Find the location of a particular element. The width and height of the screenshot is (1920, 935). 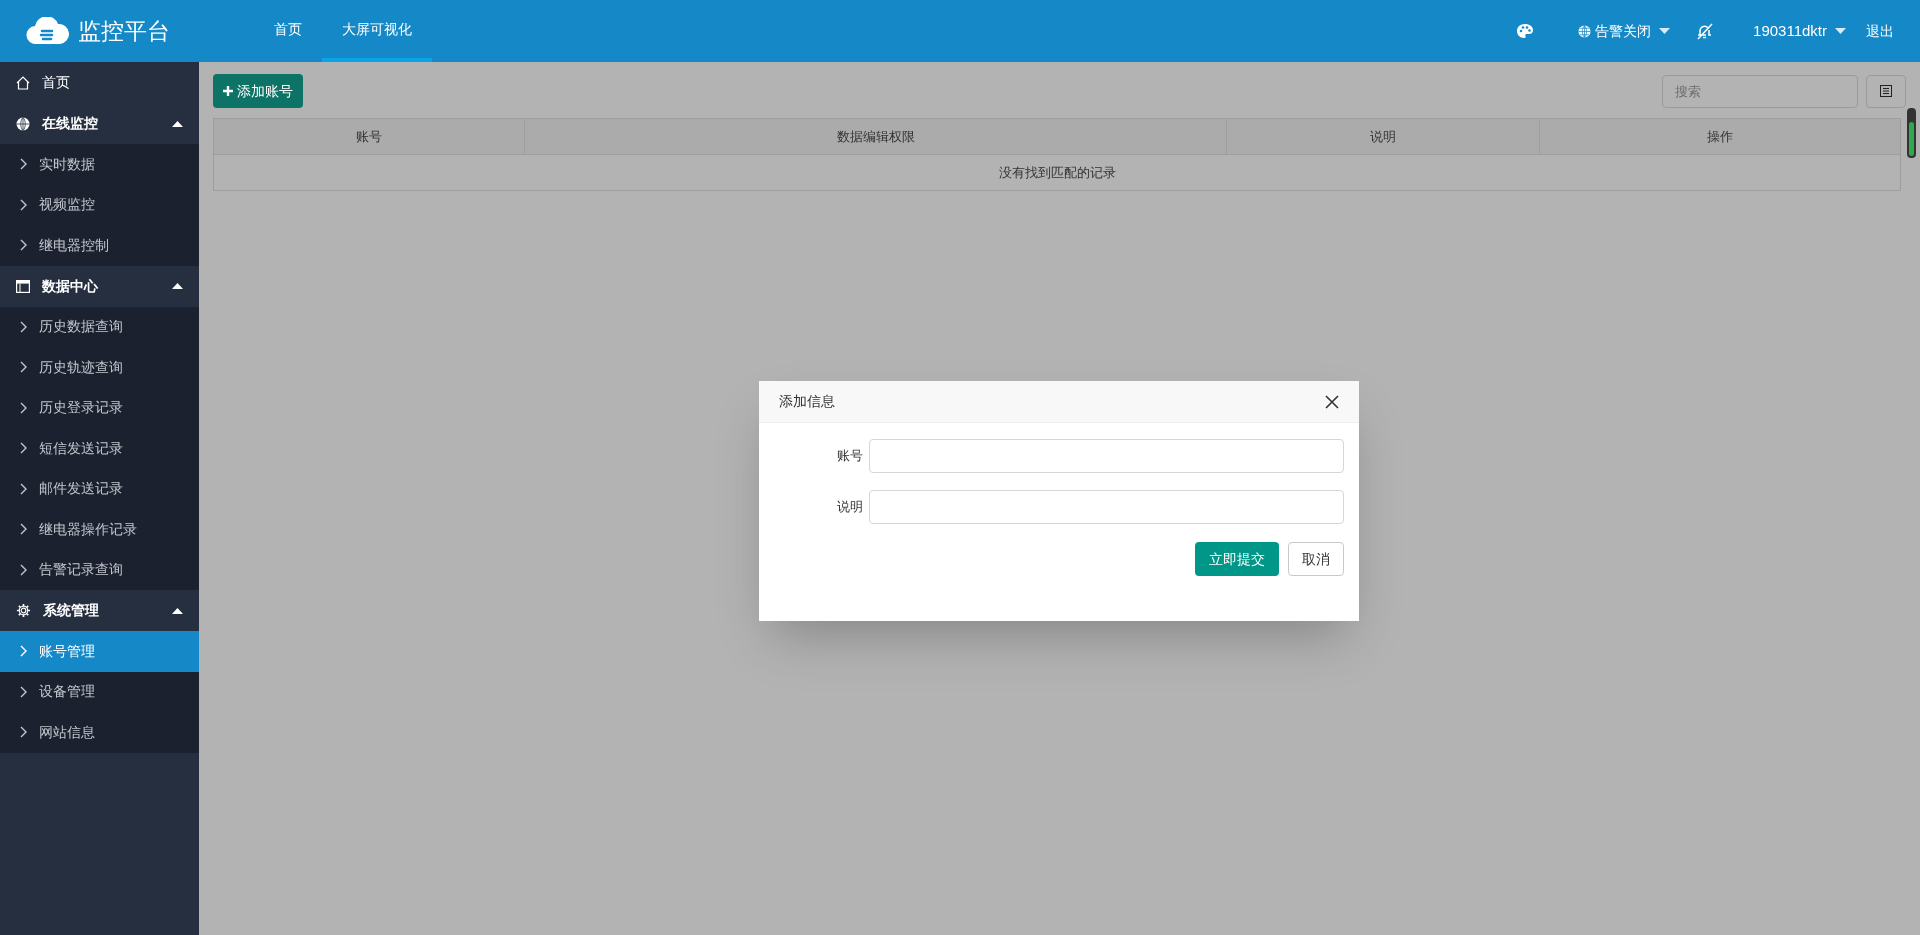

palette-icon is located at coordinates (1525, 31).